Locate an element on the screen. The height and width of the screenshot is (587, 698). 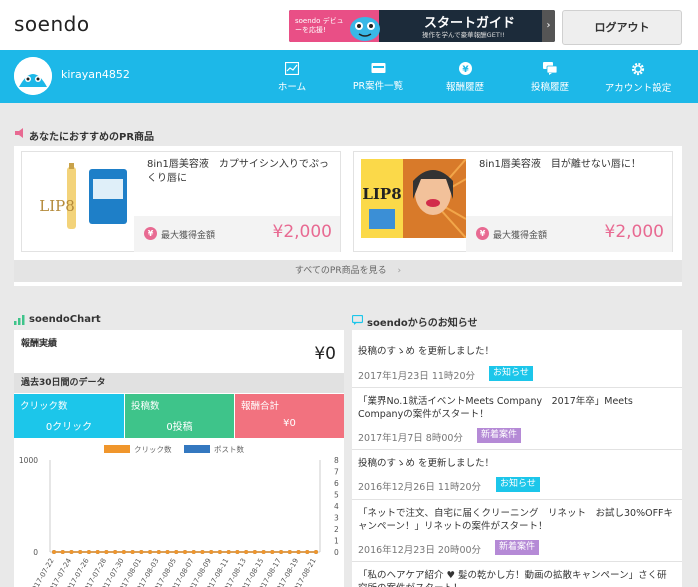
stat-label: 投稿数 is located at coordinates (145, 406).